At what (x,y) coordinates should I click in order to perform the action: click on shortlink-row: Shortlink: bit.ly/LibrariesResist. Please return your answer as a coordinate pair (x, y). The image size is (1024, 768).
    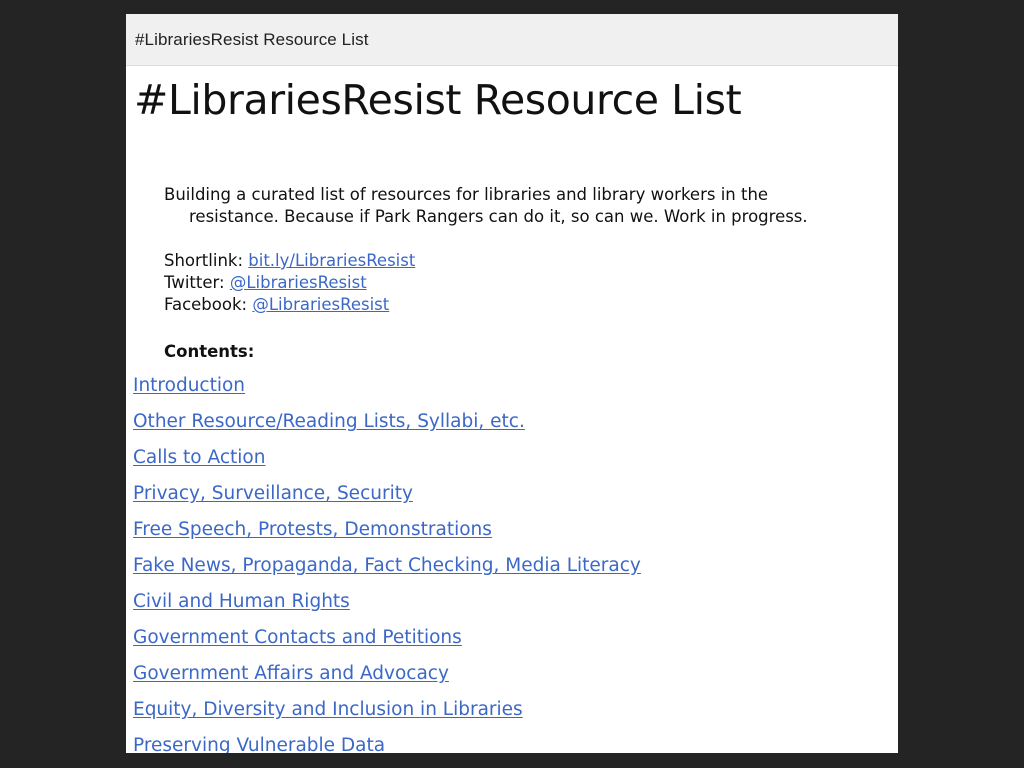
    Looking at the image, I should click on (289, 261).